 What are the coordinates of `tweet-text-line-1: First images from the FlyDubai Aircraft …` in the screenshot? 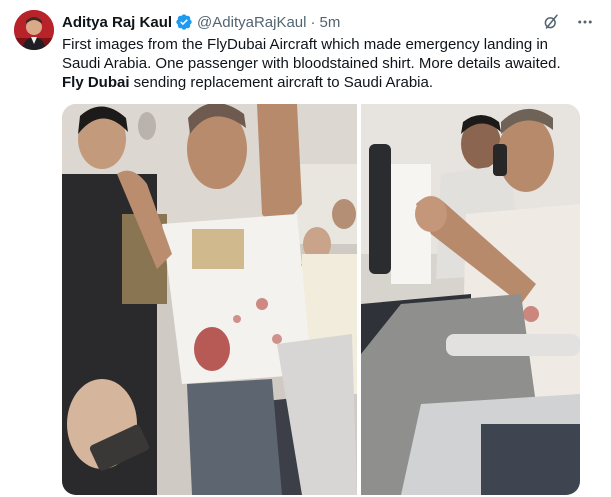 It's located at (305, 44).